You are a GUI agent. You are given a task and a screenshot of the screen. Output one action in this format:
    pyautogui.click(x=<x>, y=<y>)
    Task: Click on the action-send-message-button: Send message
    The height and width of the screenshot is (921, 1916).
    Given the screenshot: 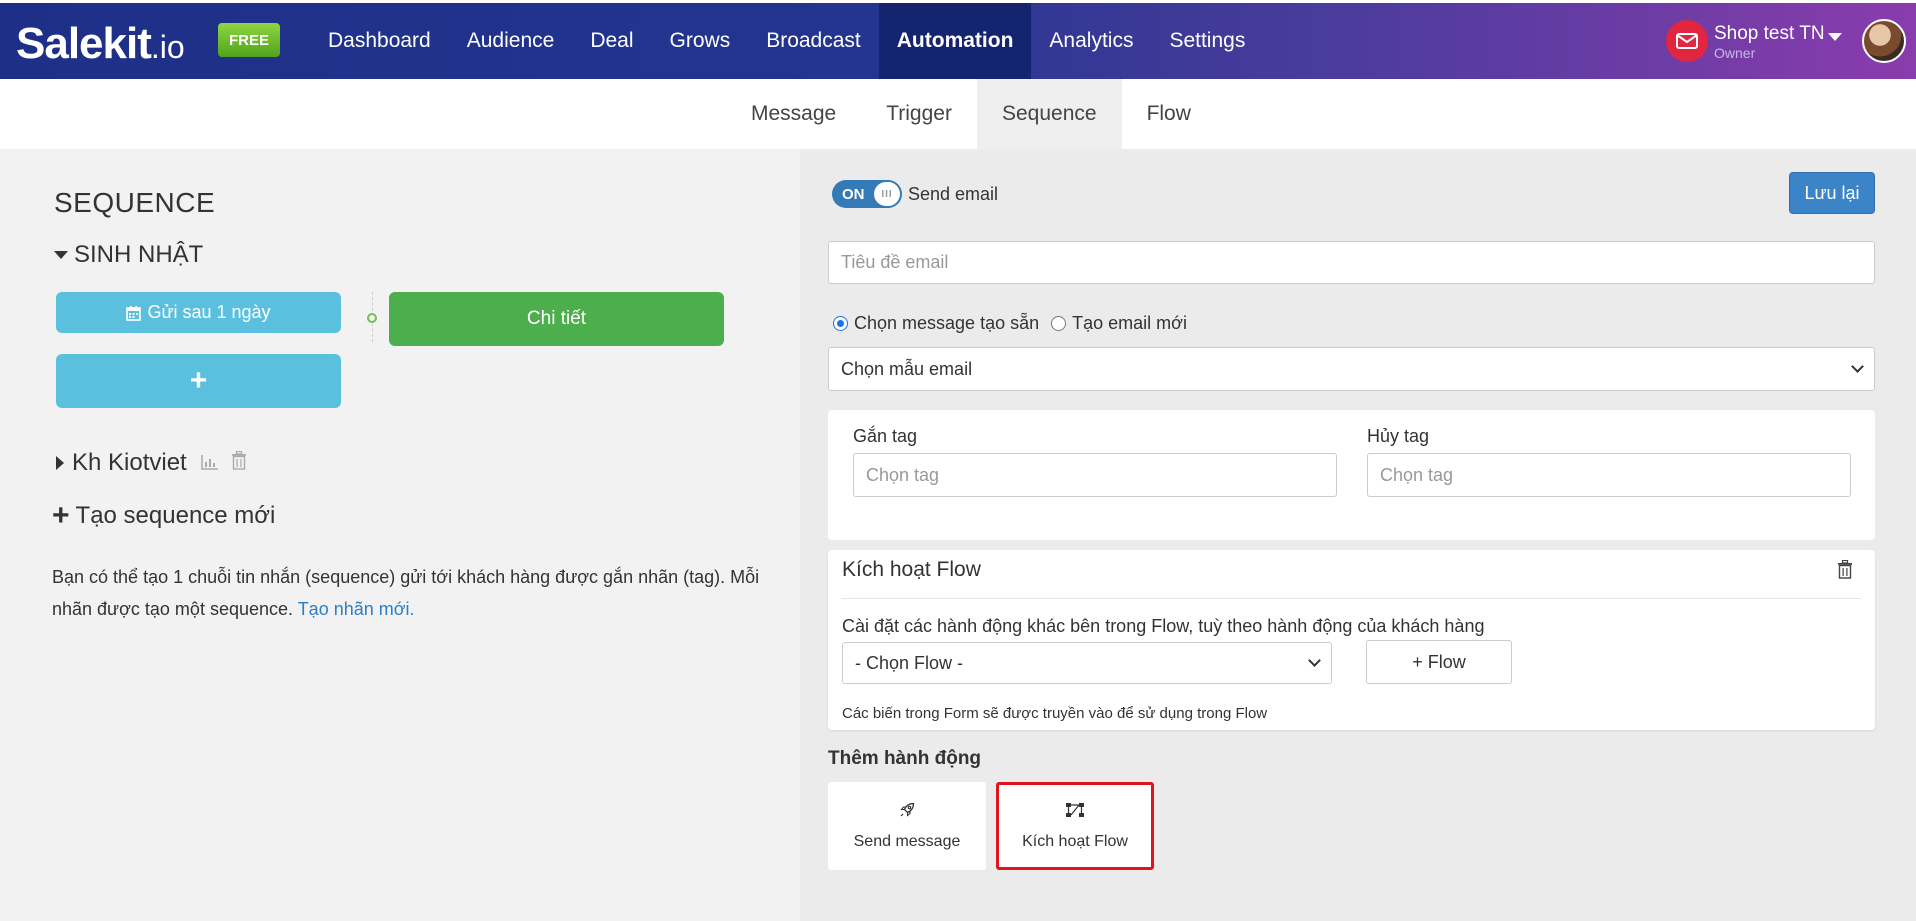 What is the action you would take?
    pyautogui.click(x=907, y=826)
    